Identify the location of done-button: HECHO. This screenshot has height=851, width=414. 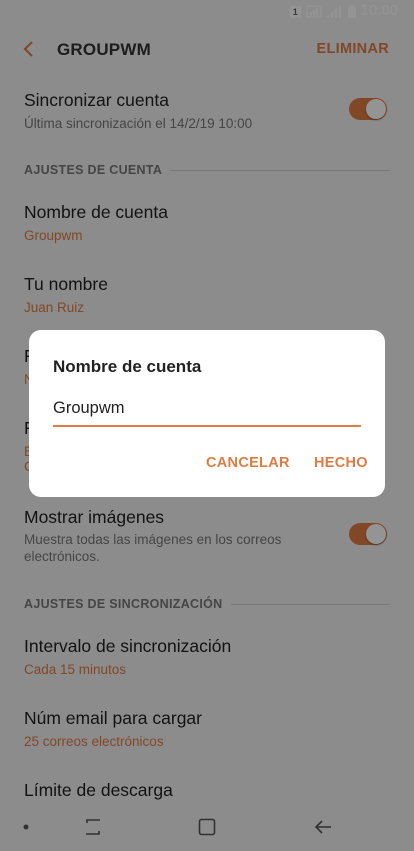
(341, 463).